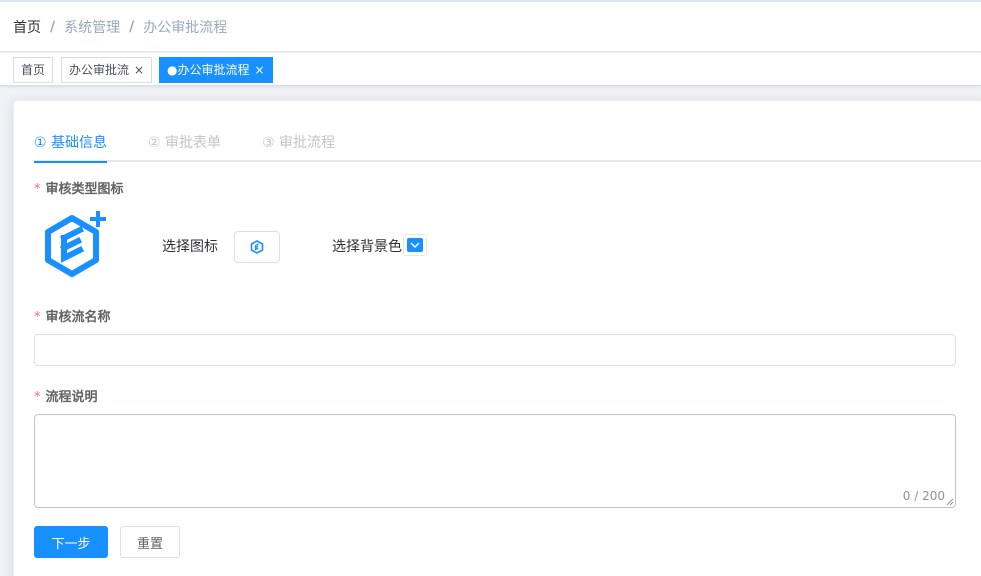  I want to click on bg-color-picker, so click(415, 245).